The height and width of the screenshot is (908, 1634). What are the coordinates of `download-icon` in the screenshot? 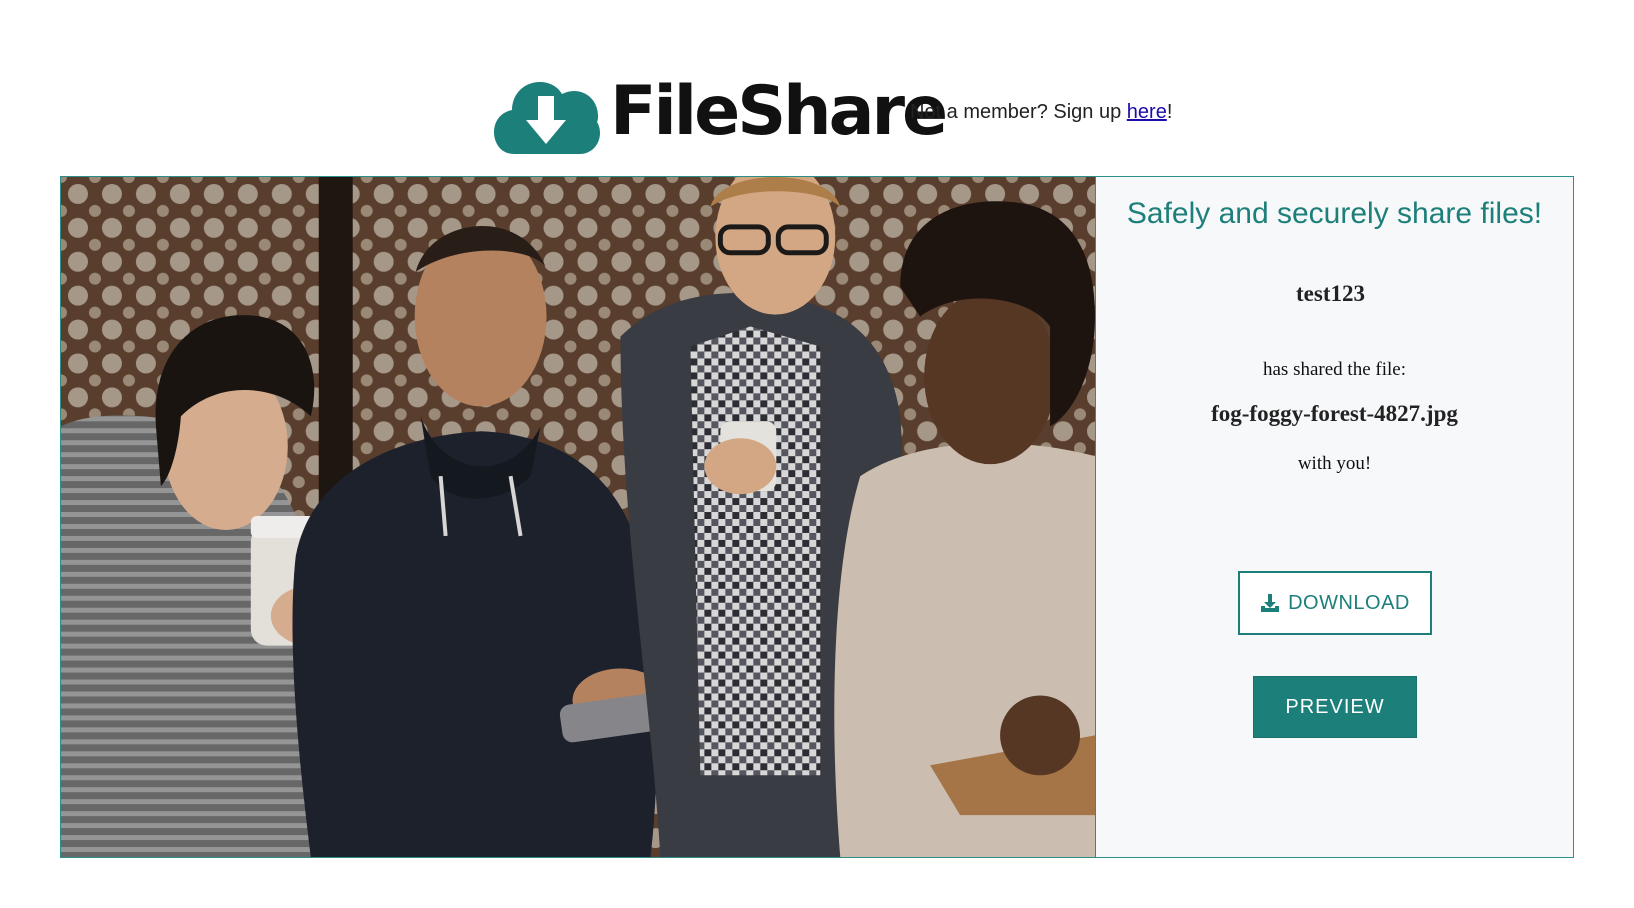 It's located at (1270, 603).